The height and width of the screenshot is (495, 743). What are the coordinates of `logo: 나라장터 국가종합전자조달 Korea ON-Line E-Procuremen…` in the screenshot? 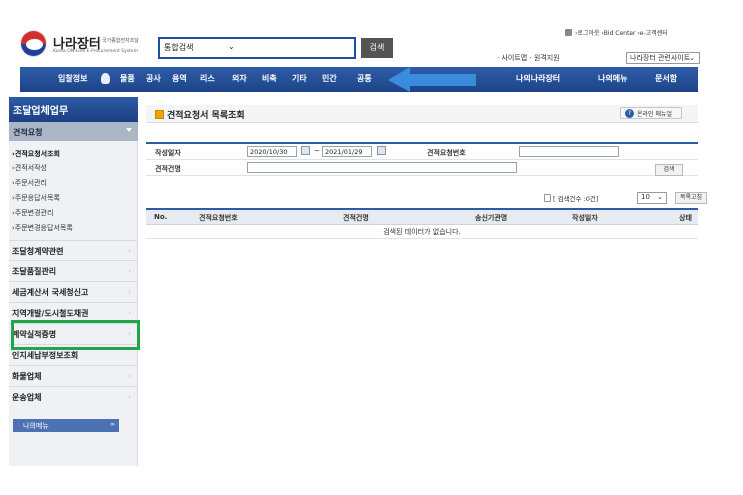 It's located at (90, 45).